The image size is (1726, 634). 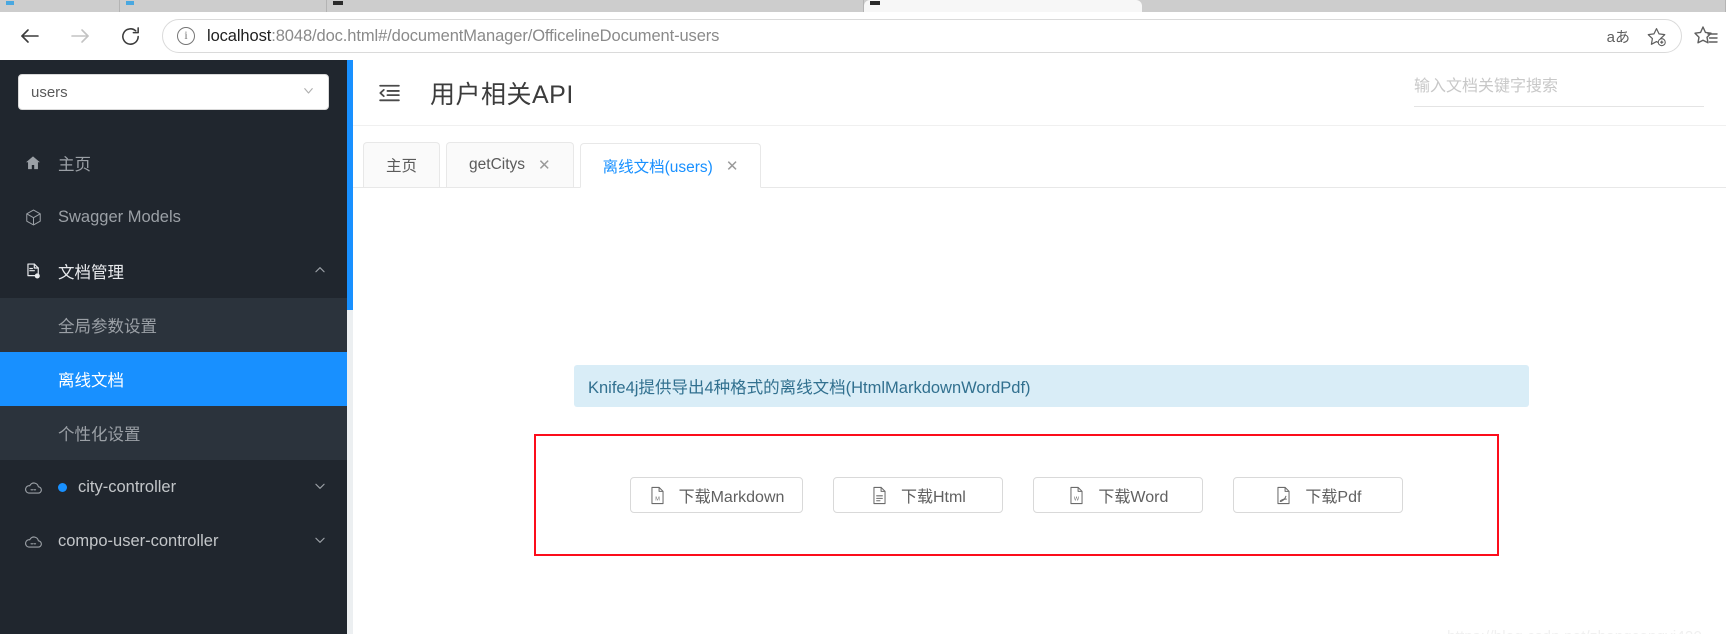 I want to click on sidebar-item-city-controller: city-controller, so click(x=173, y=487).